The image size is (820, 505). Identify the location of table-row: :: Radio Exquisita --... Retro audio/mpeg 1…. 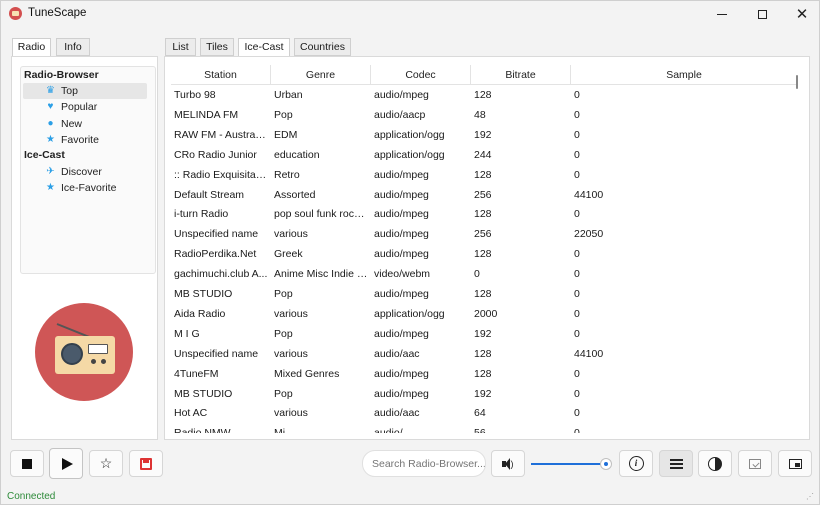
(484, 175).